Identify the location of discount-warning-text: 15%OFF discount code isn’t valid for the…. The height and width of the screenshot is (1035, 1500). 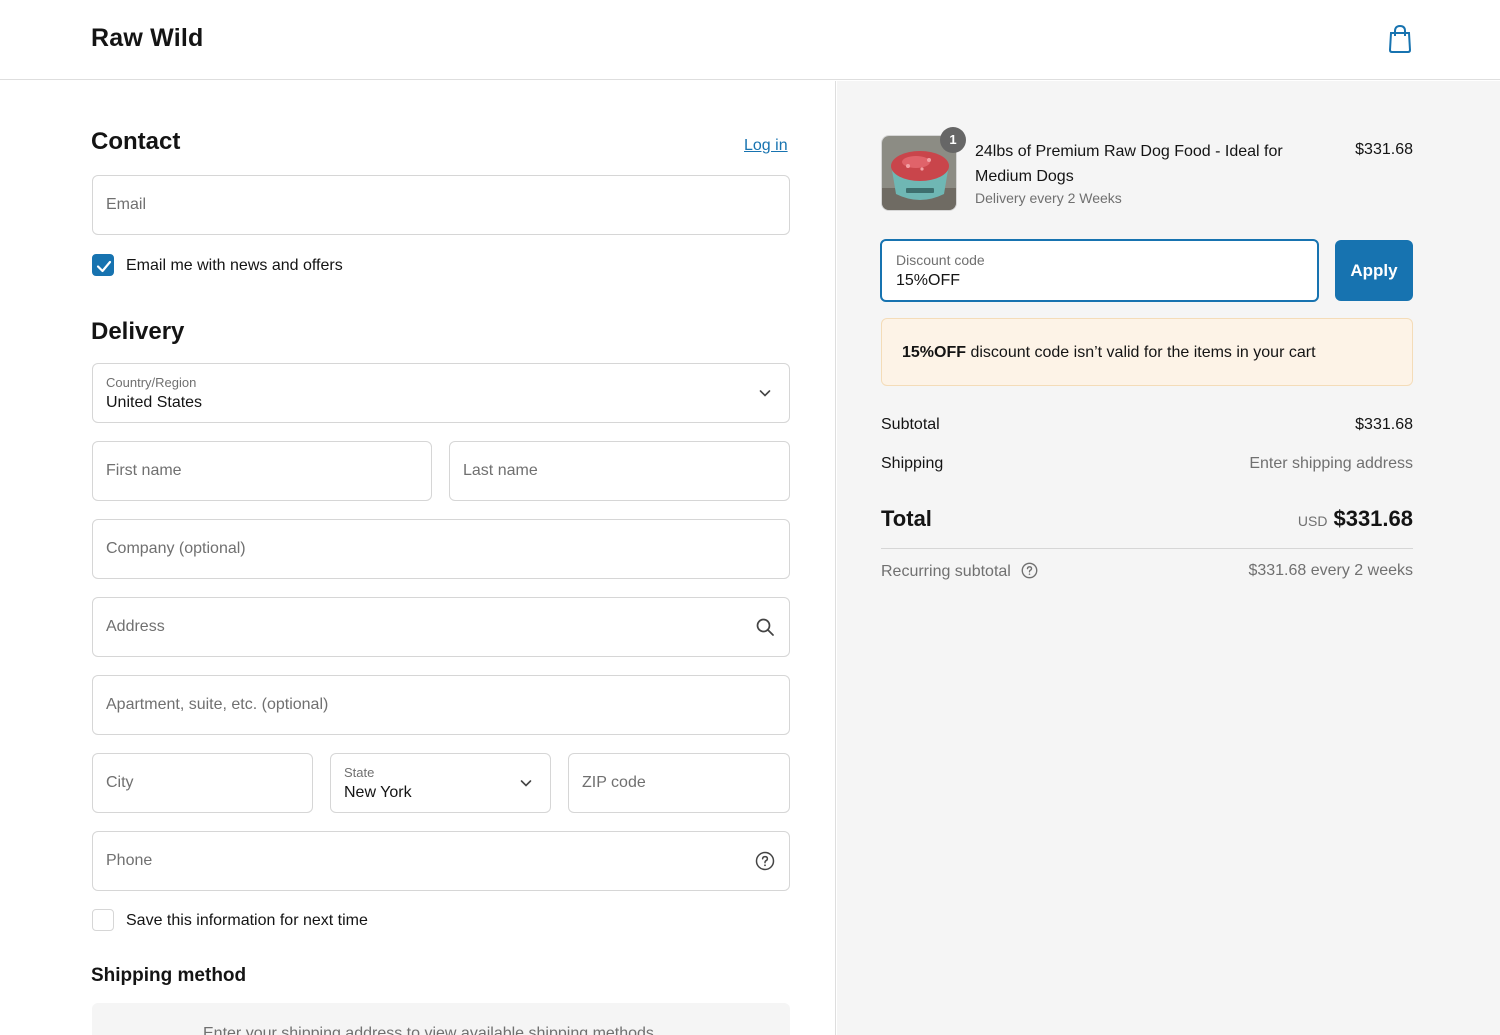
(1109, 353).